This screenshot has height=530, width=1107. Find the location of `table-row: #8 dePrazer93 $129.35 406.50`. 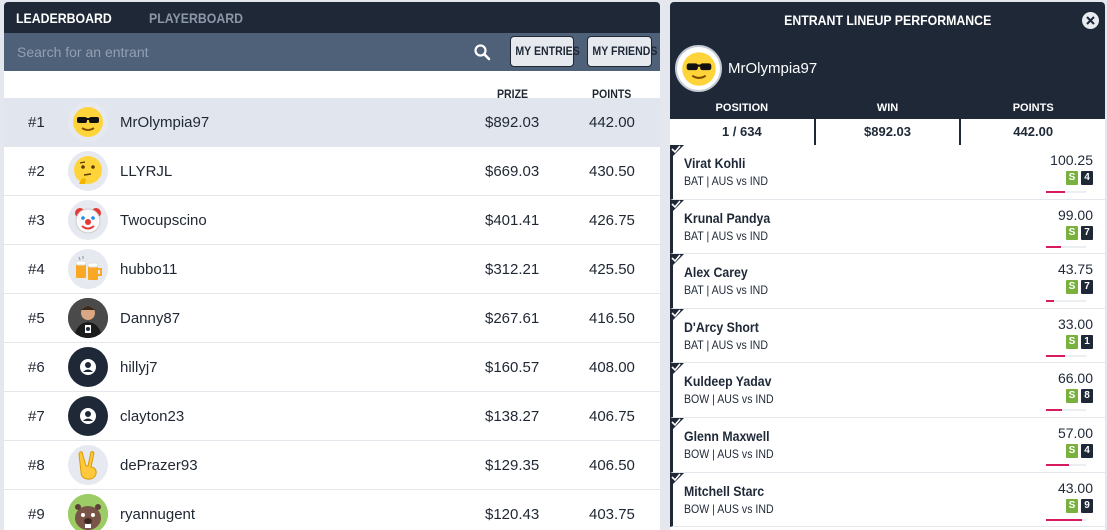

table-row: #8 dePrazer93 $129.35 406.50 is located at coordinates (332, 465).